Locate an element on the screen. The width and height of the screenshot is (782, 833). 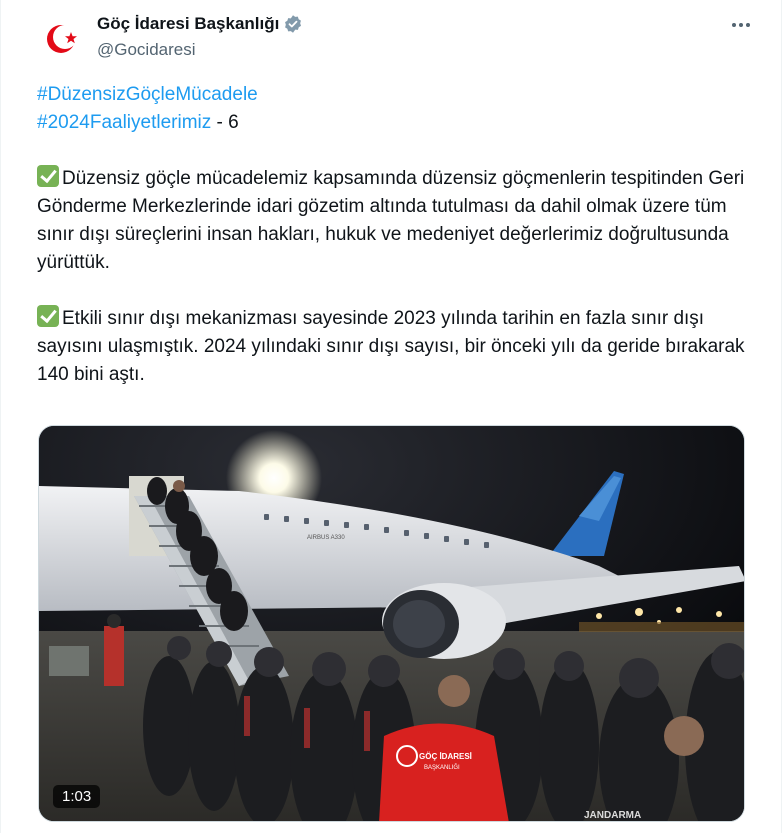
aircraft-label: AIRBUS A330 is located at coordinates (326, 538).